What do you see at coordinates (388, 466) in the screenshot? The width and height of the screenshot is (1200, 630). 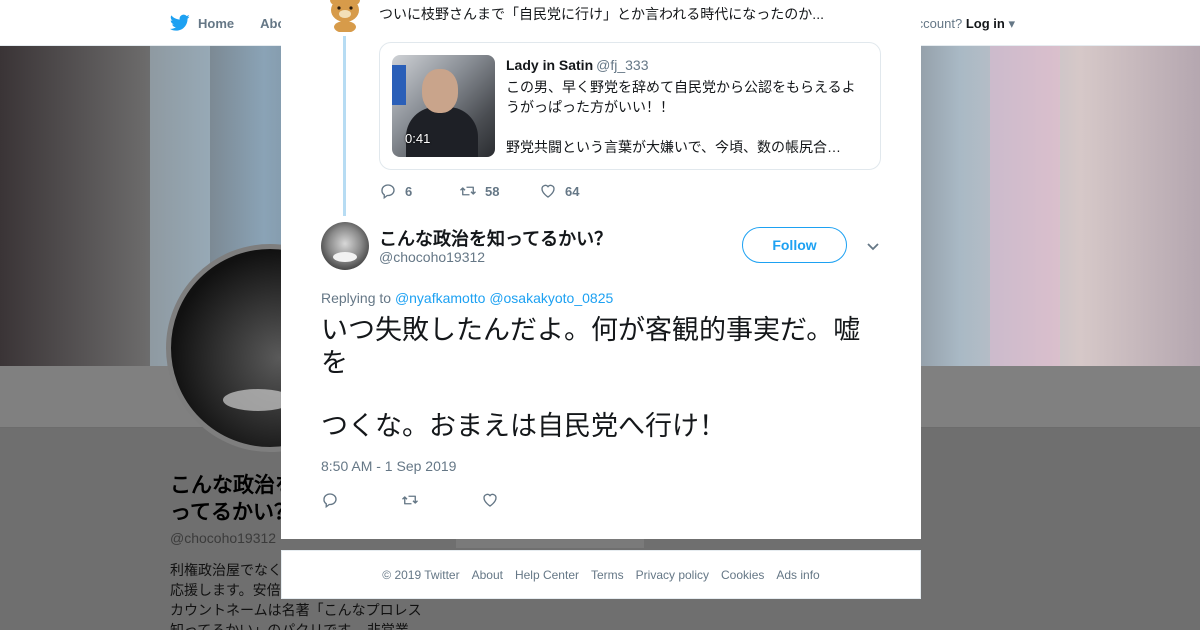 I see `tweet-timestamp: 8:50 AM - 1 Sep 2019` at bounding box center [388, 466].